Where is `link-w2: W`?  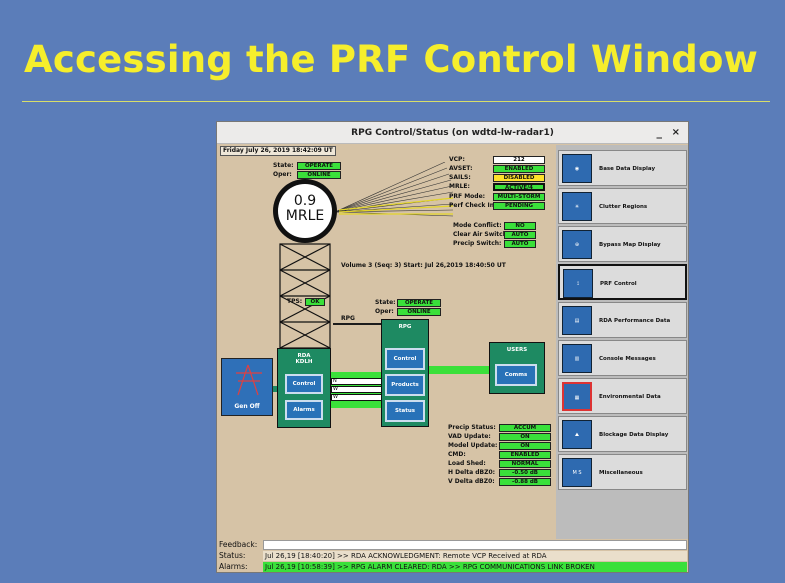
link-w2: W is located at coordinates (357, 397).